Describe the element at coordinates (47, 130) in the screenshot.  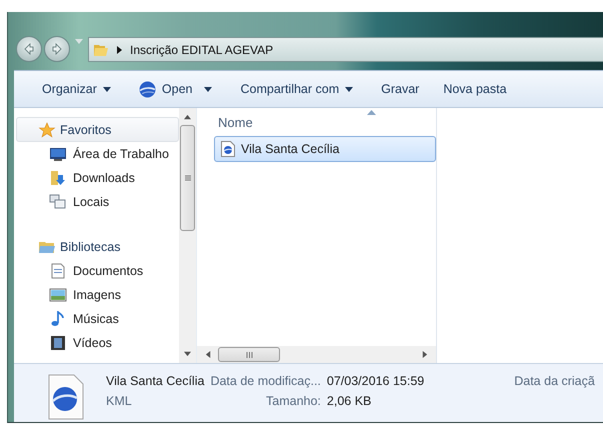
I see `star-icon` at that location.